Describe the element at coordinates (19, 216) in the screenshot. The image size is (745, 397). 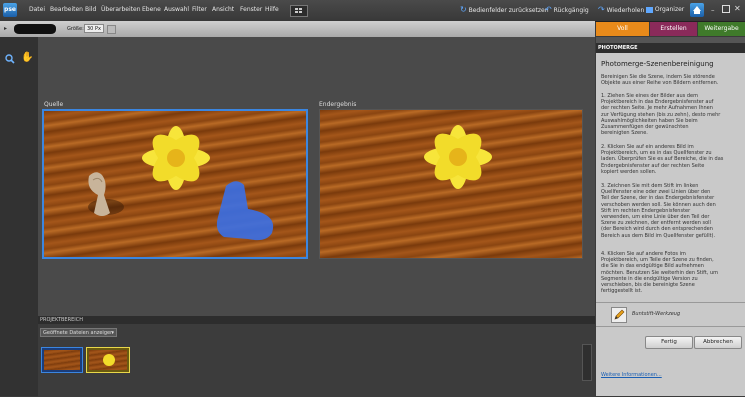
I see `toolbox` at that location.